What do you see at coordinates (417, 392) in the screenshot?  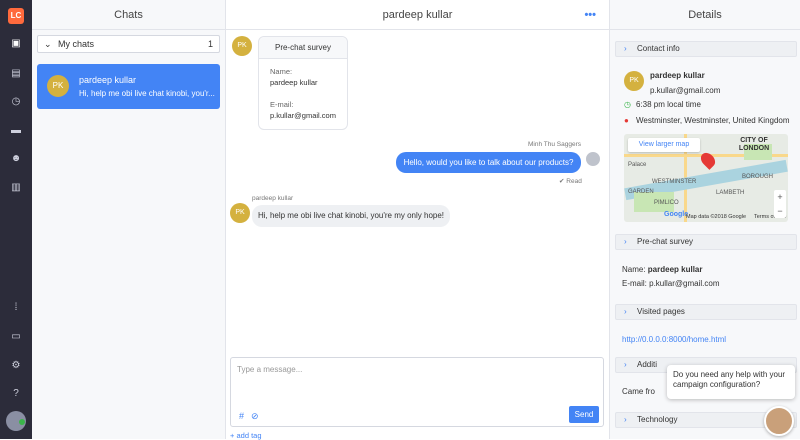 I see `message-composer: Type a message... # ⊘ Send` at bounding box center [417, 392].